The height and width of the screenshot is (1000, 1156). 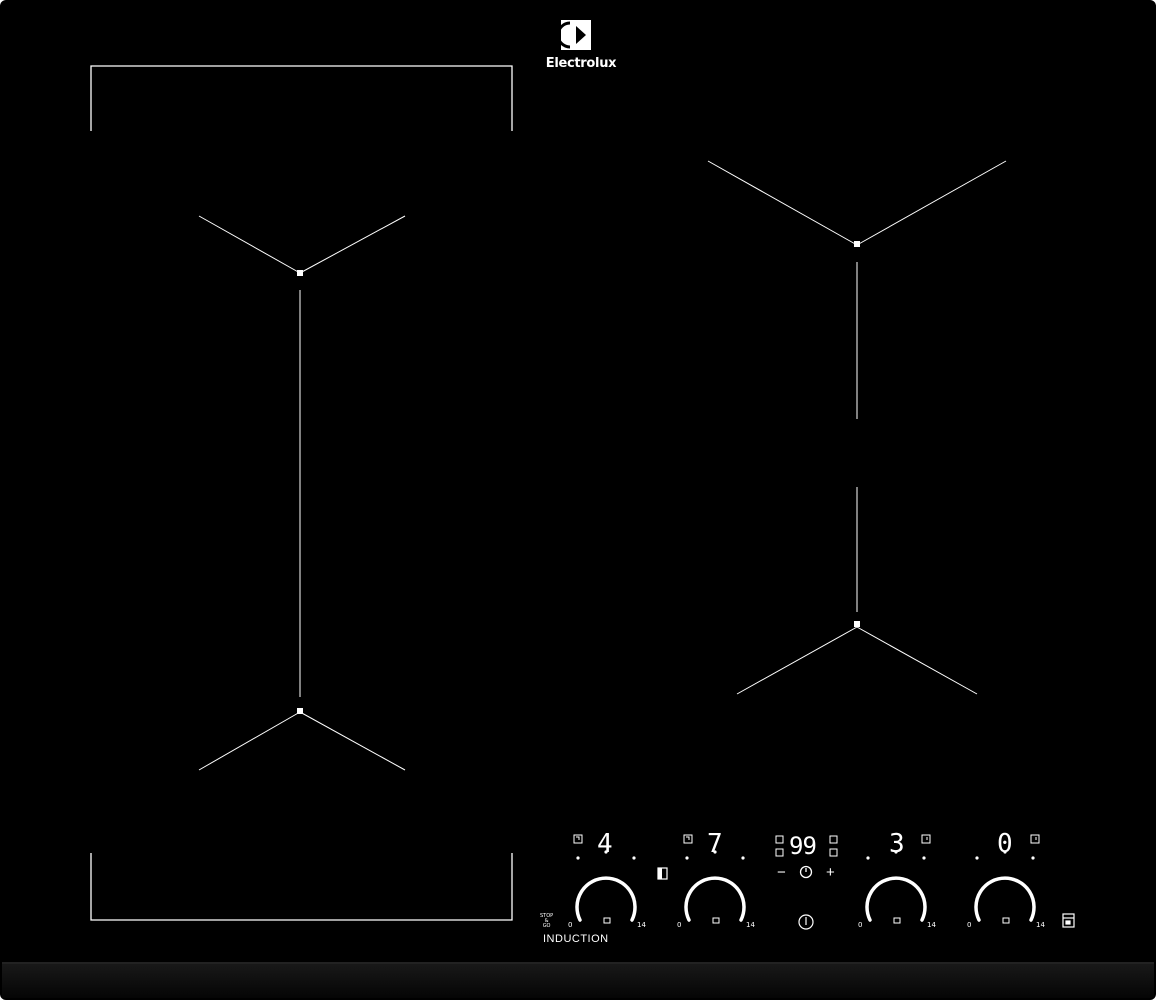 What do you see at coordinates (830, 872) in the screenshot?
I see `timer-plus-button: +` at bounding box center [830, 872].